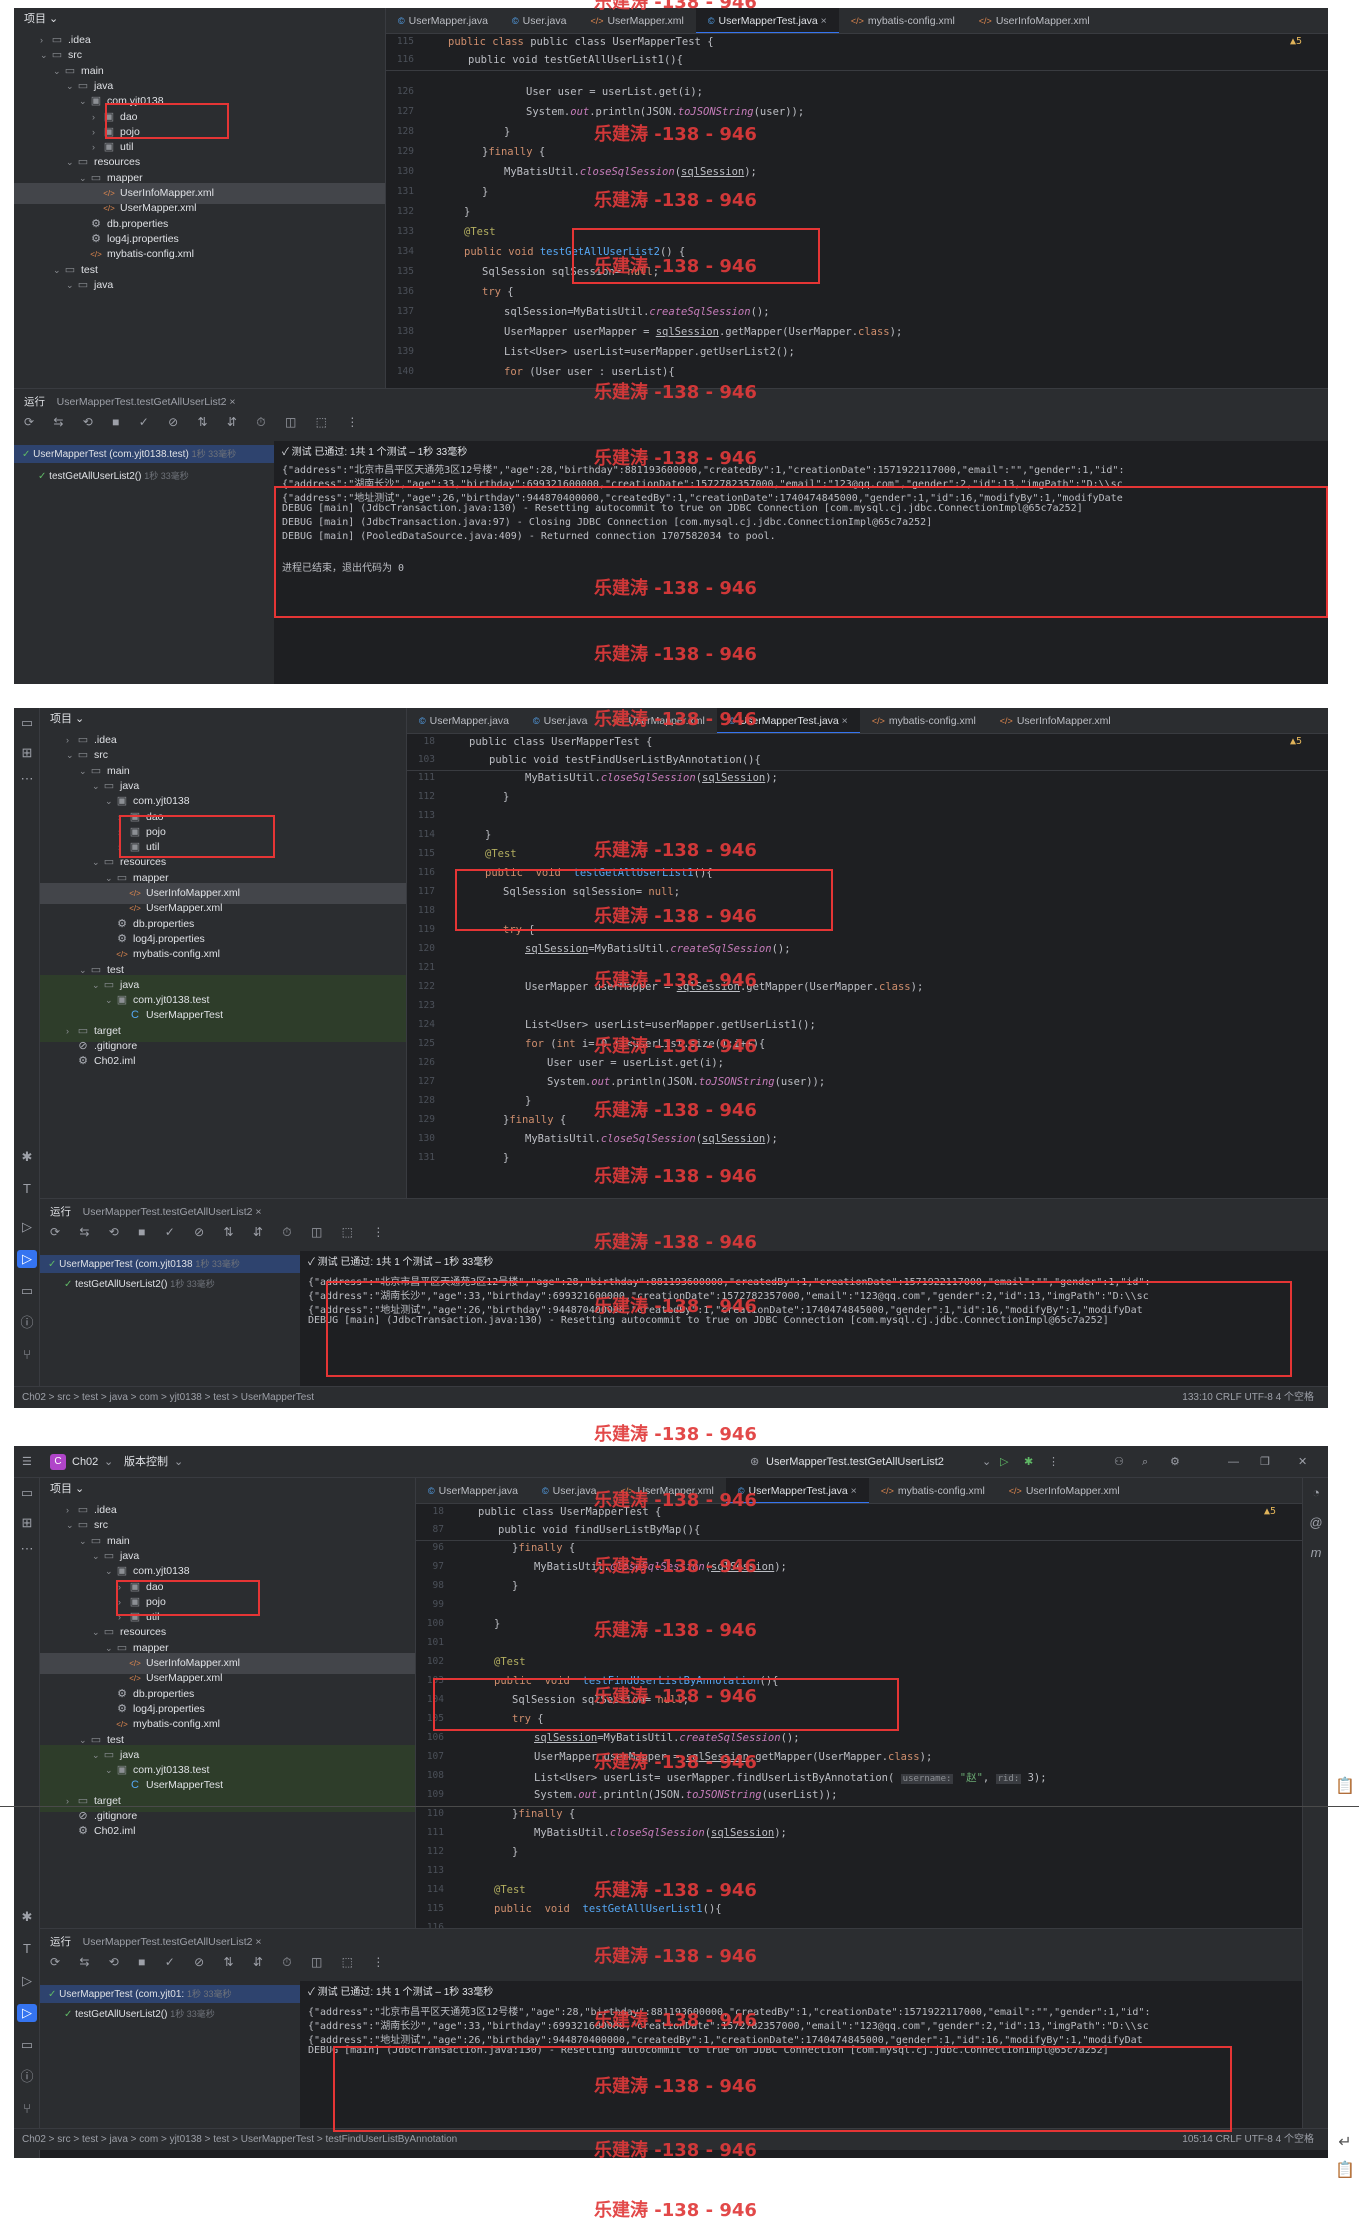  I want to click on line-number: 99, so click(438, 1604).